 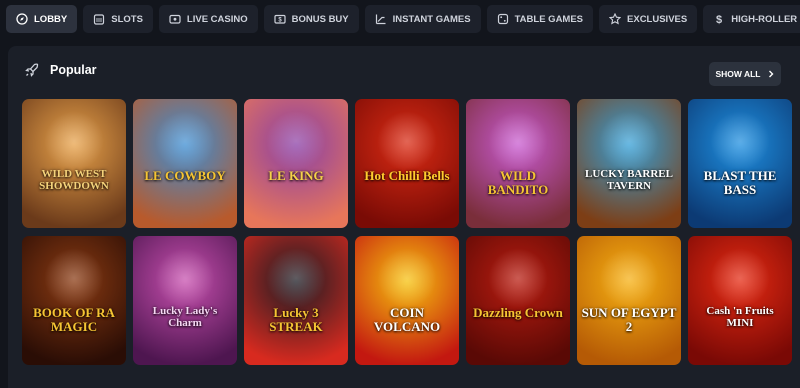 What do you see at coordinates (280, 19) in the screenshot?
I see `dollar-card-icon: $` at bounding box center [280, 19].